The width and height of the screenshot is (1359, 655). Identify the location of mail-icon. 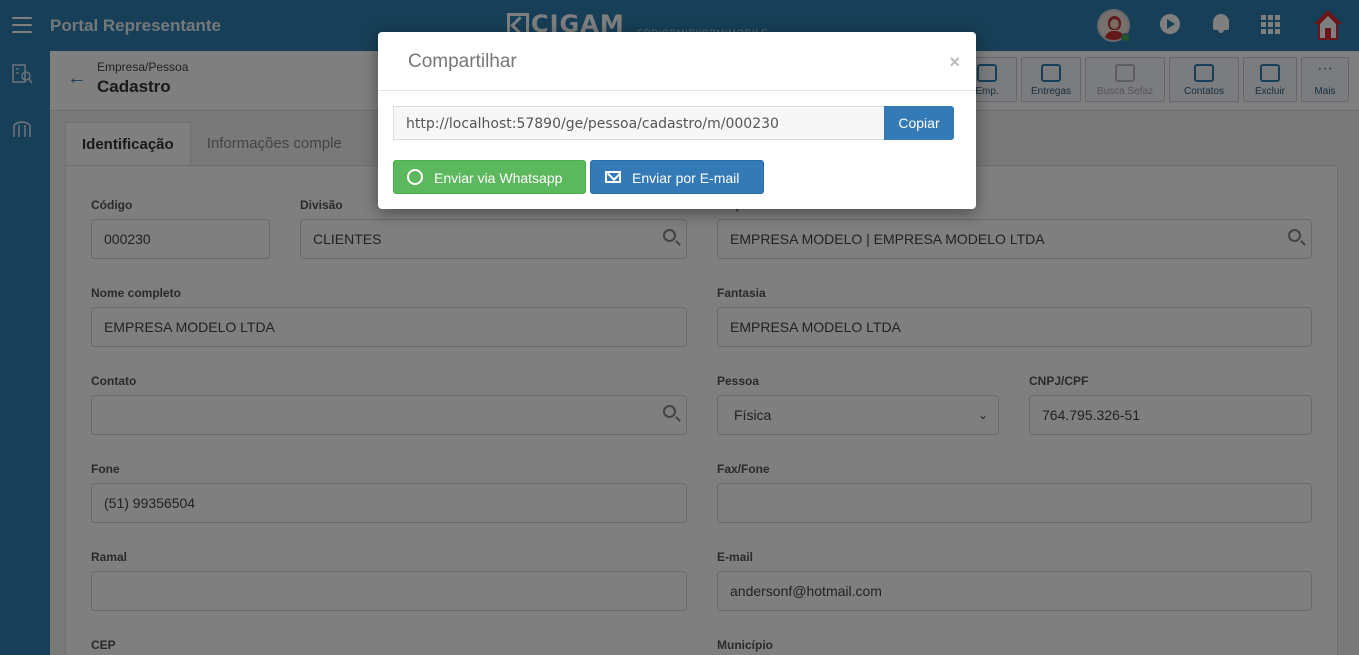
(613, 177).